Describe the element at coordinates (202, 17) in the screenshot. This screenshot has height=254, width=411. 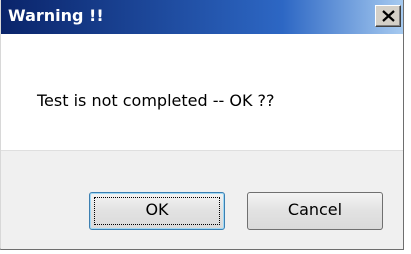
I see `title-bar: Warning !!` at that location.